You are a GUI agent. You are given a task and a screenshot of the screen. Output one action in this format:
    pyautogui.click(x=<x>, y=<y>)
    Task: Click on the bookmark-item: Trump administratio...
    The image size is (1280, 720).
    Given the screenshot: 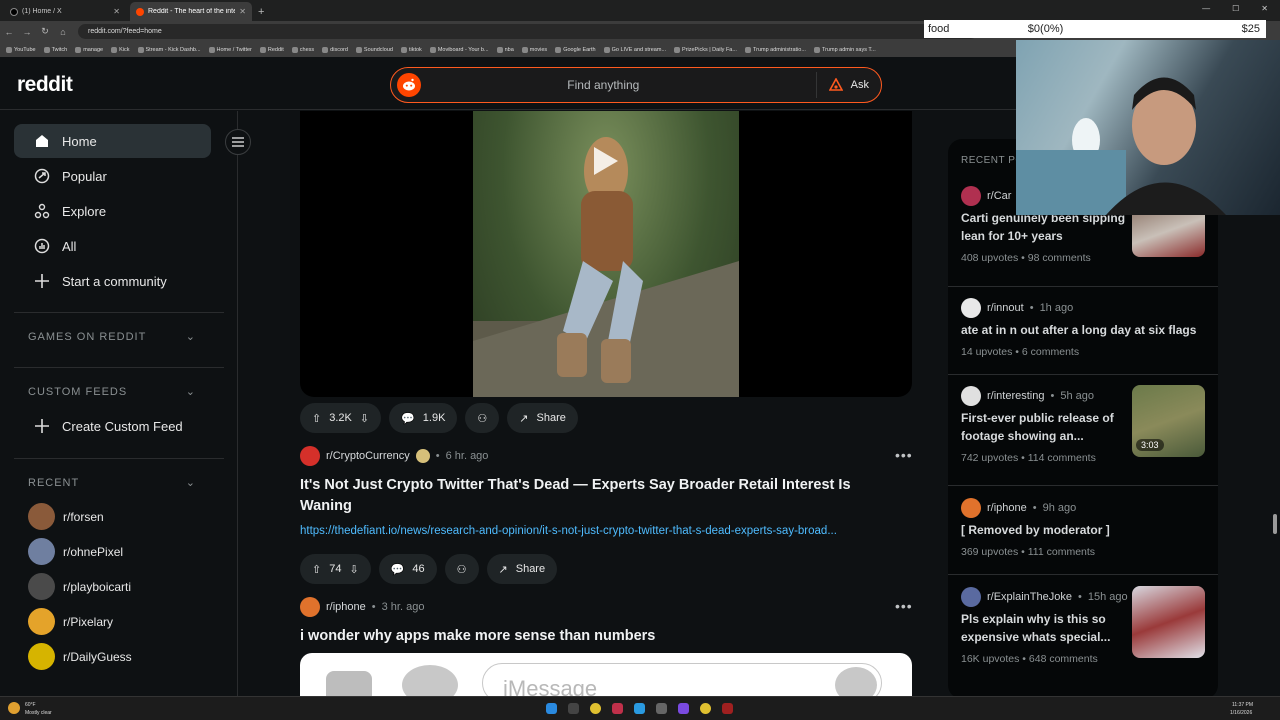 What is the action you would take?
    pyautogui.click(x=775, y=49)
    